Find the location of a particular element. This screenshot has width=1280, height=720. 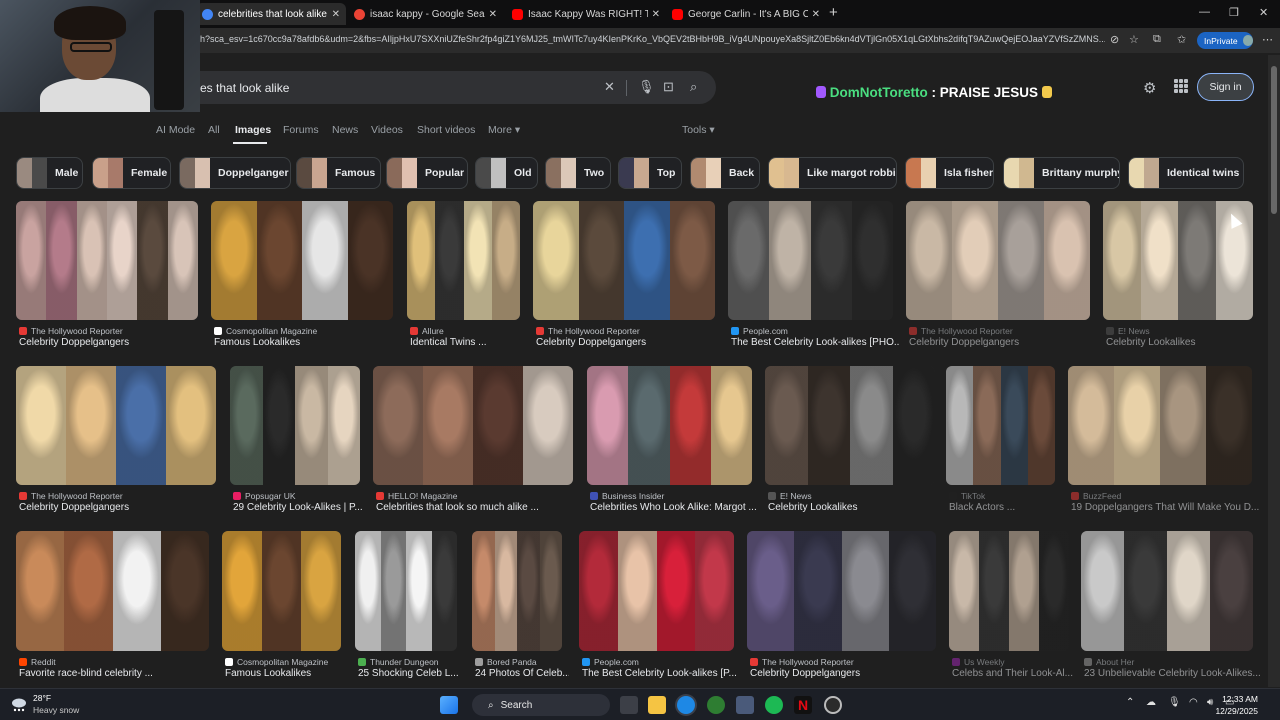

chip-back: Back is located at coordinates (725, 173).